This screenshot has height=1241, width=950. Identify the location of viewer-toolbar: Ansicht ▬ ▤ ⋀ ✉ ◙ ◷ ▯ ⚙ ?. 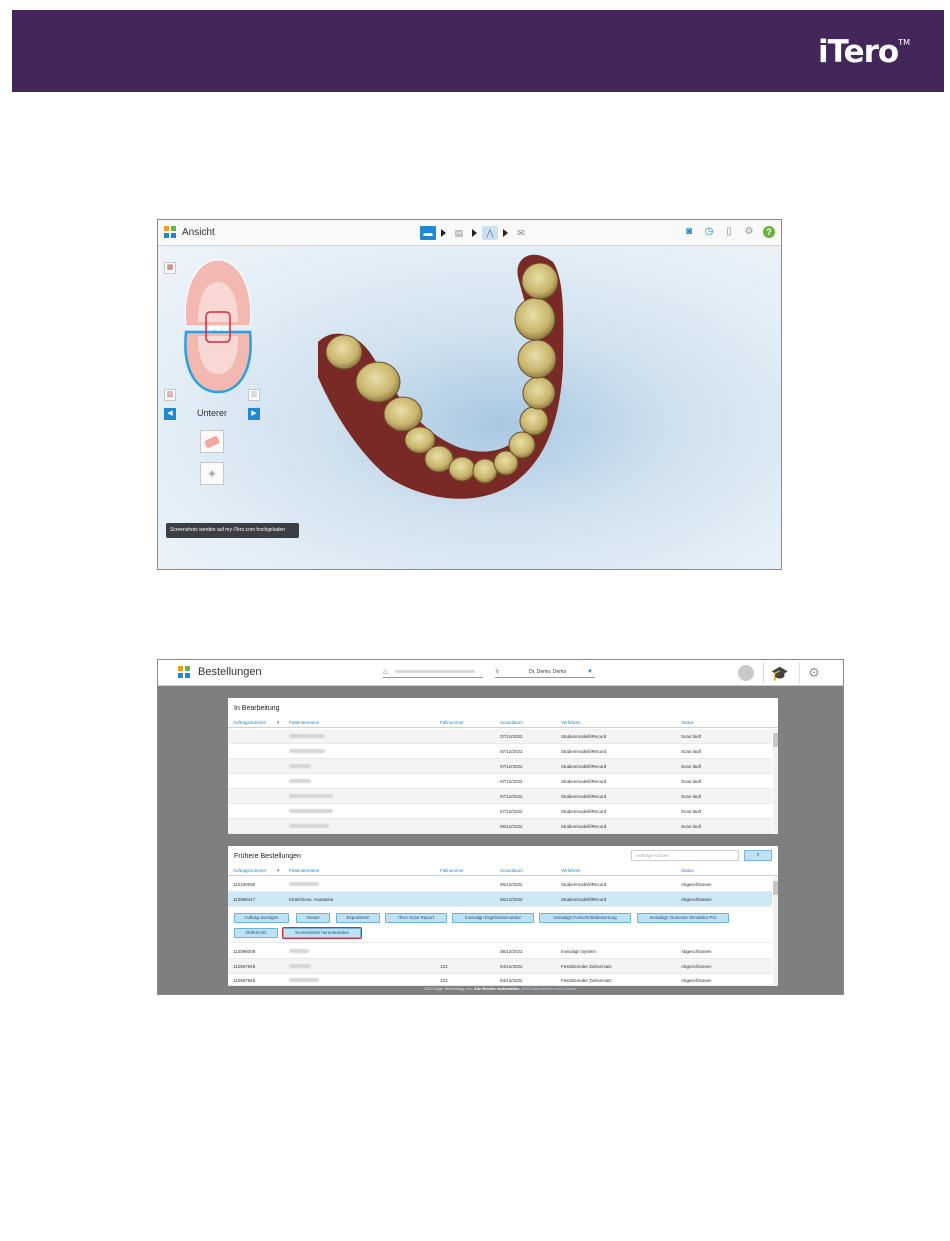
(469, 233).